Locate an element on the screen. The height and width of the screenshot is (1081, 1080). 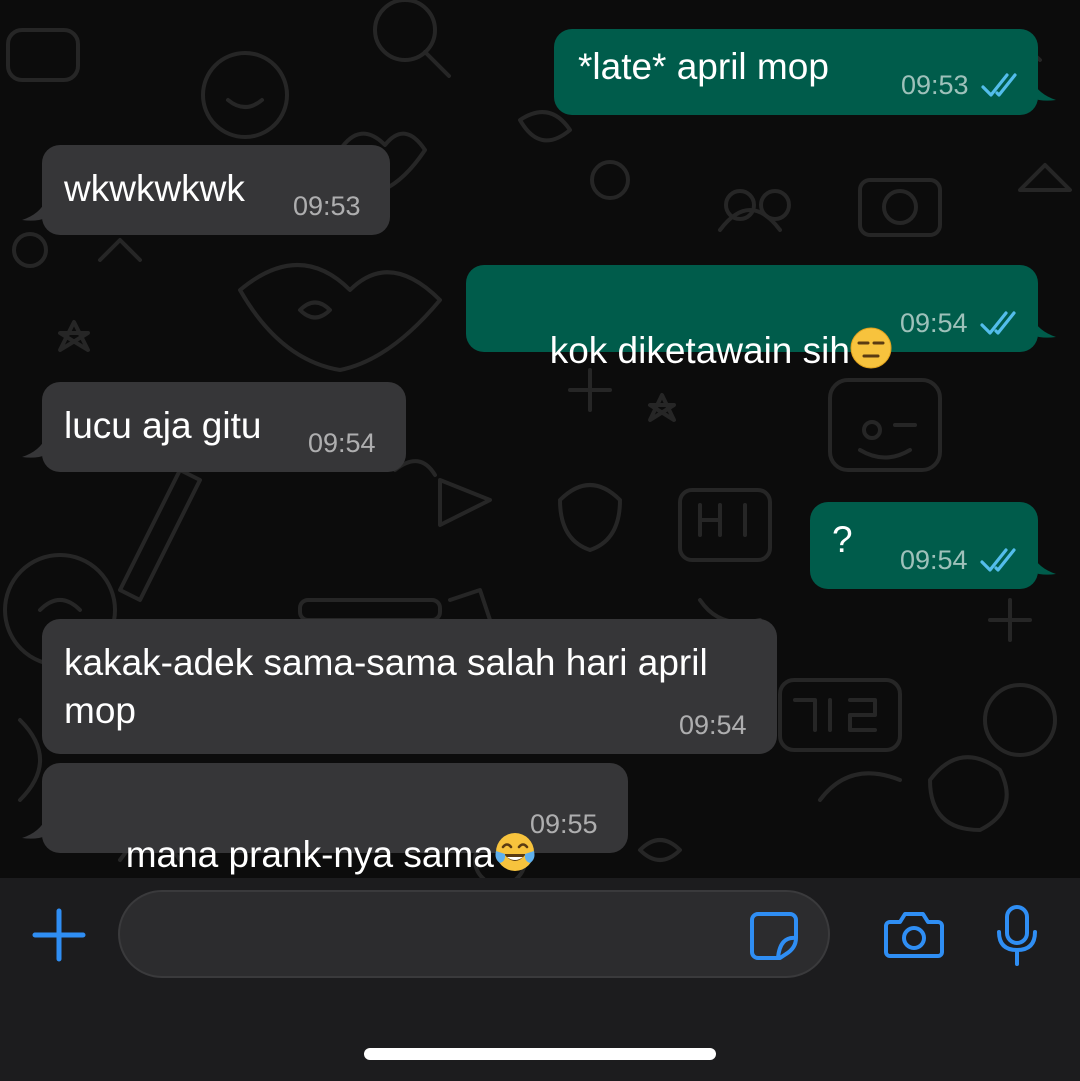
message-input is located at coordinates (474, 934).